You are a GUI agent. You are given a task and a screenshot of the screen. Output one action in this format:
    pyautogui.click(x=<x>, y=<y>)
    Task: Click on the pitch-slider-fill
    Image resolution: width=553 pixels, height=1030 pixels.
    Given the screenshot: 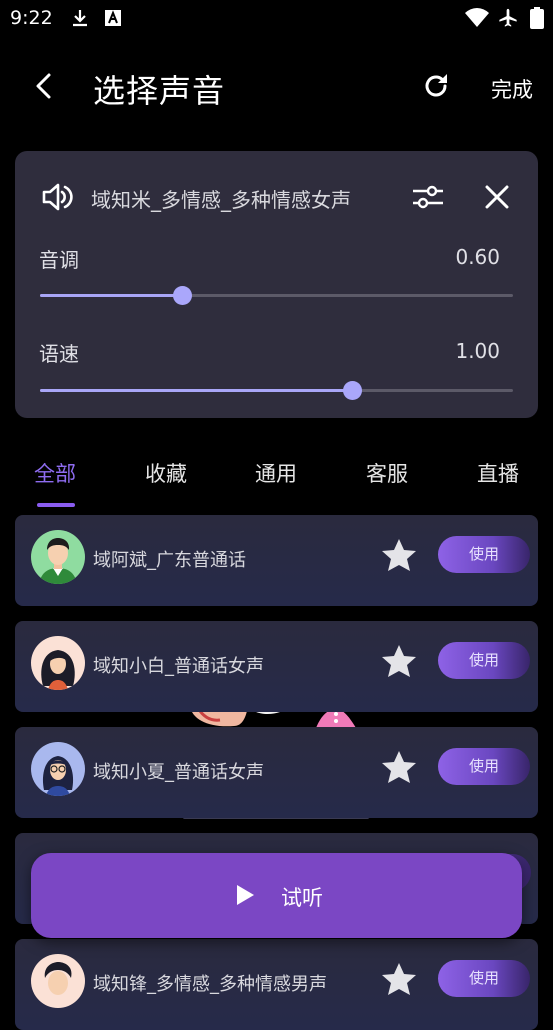 What is the action you would take?
    pyautogui.click(x=111, y=295)
    